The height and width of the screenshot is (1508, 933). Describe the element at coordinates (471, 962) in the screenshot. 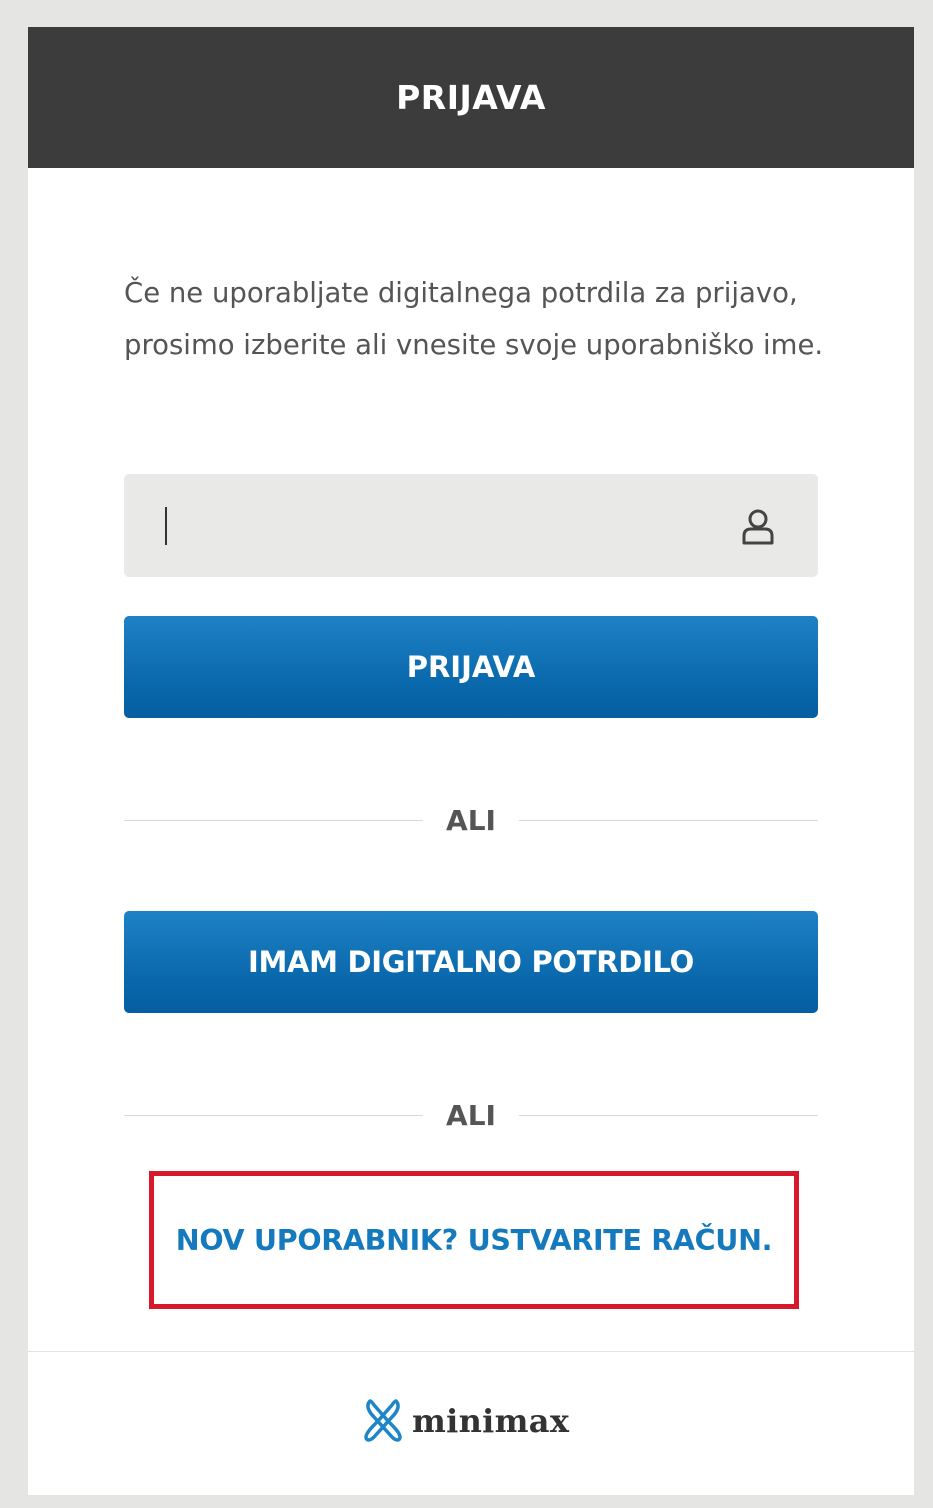

I see `digital-certificate-button: IMAM DIGITALNO POTRDILO` at that location.